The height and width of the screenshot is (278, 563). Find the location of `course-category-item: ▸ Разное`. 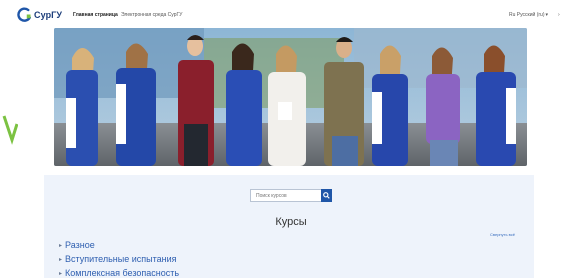

course-category-item: ▸ Разное is located at coordinates (77, 245).